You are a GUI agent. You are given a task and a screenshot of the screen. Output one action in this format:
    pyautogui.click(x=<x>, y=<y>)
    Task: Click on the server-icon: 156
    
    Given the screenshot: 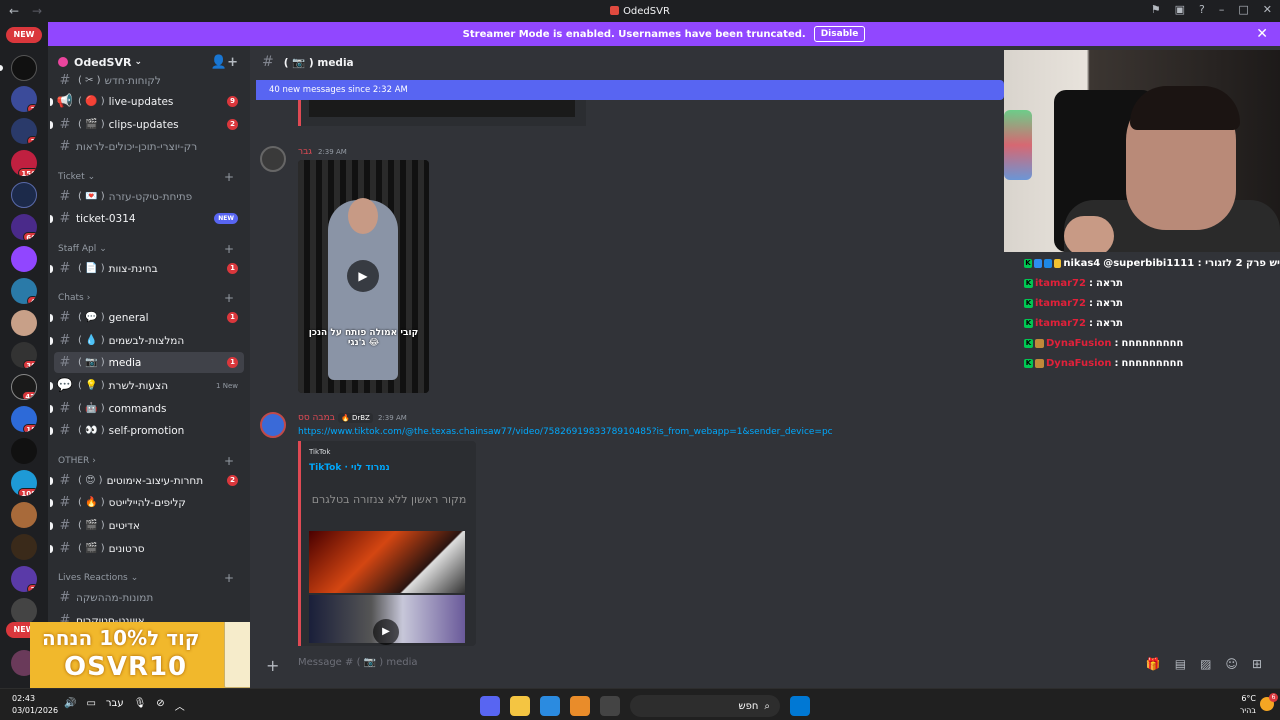 What is the action you would take?
    pyautogui.click(x=24, y=163)
    